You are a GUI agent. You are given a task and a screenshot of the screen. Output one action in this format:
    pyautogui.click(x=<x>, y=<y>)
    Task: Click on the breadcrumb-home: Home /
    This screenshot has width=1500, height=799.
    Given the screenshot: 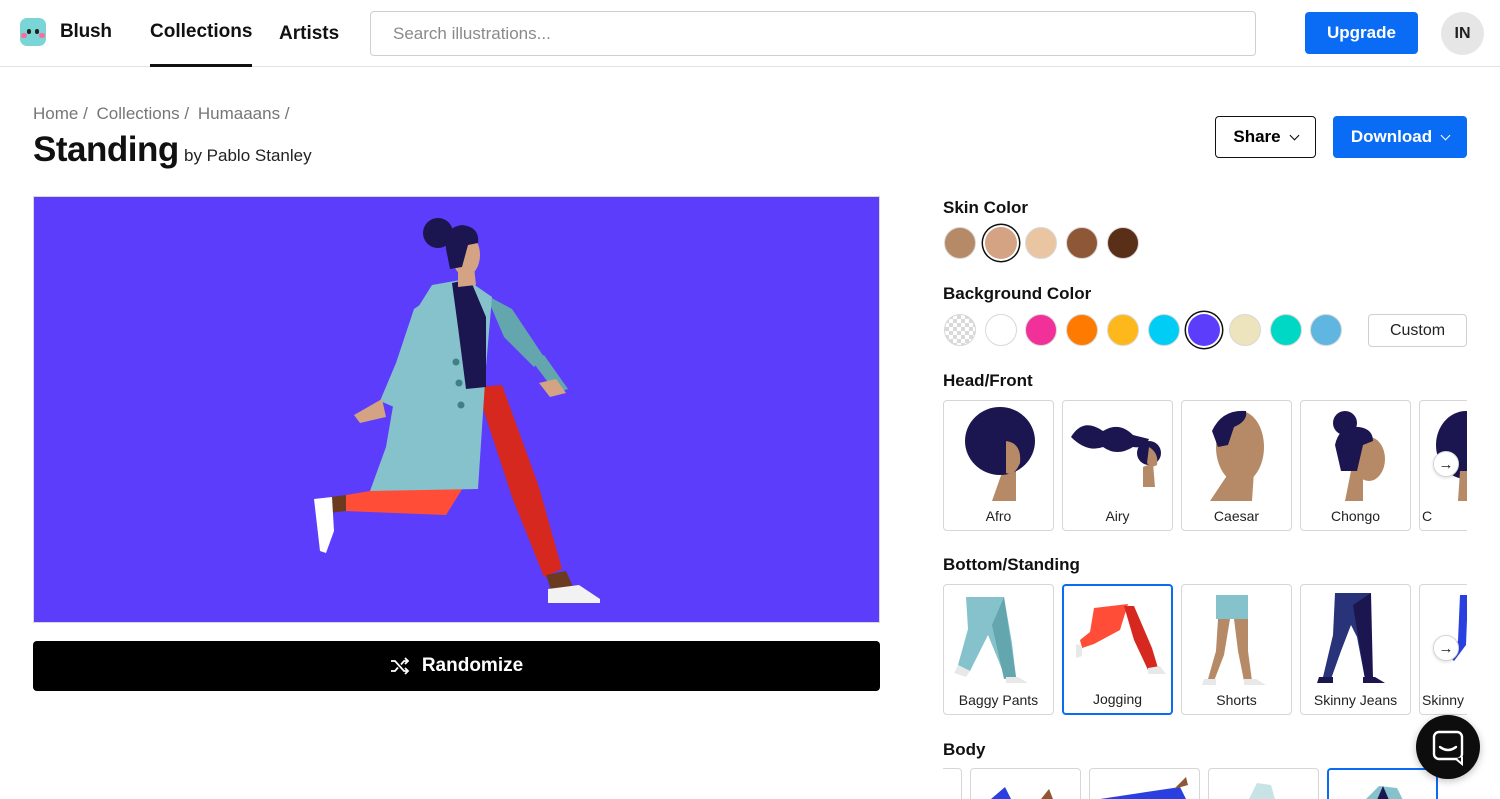 What is the action you would take?
    pyautogui.click(x=60, y=113)
    